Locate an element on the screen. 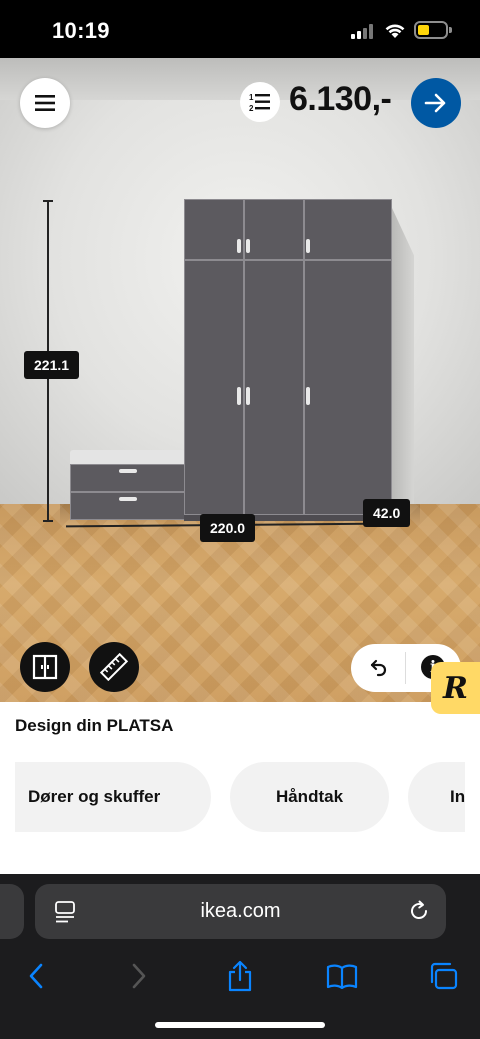 This screenshot has height=1039, width=480. category-chips: Dører og skuffer Håndtak In is located at coordinates (240, 797).